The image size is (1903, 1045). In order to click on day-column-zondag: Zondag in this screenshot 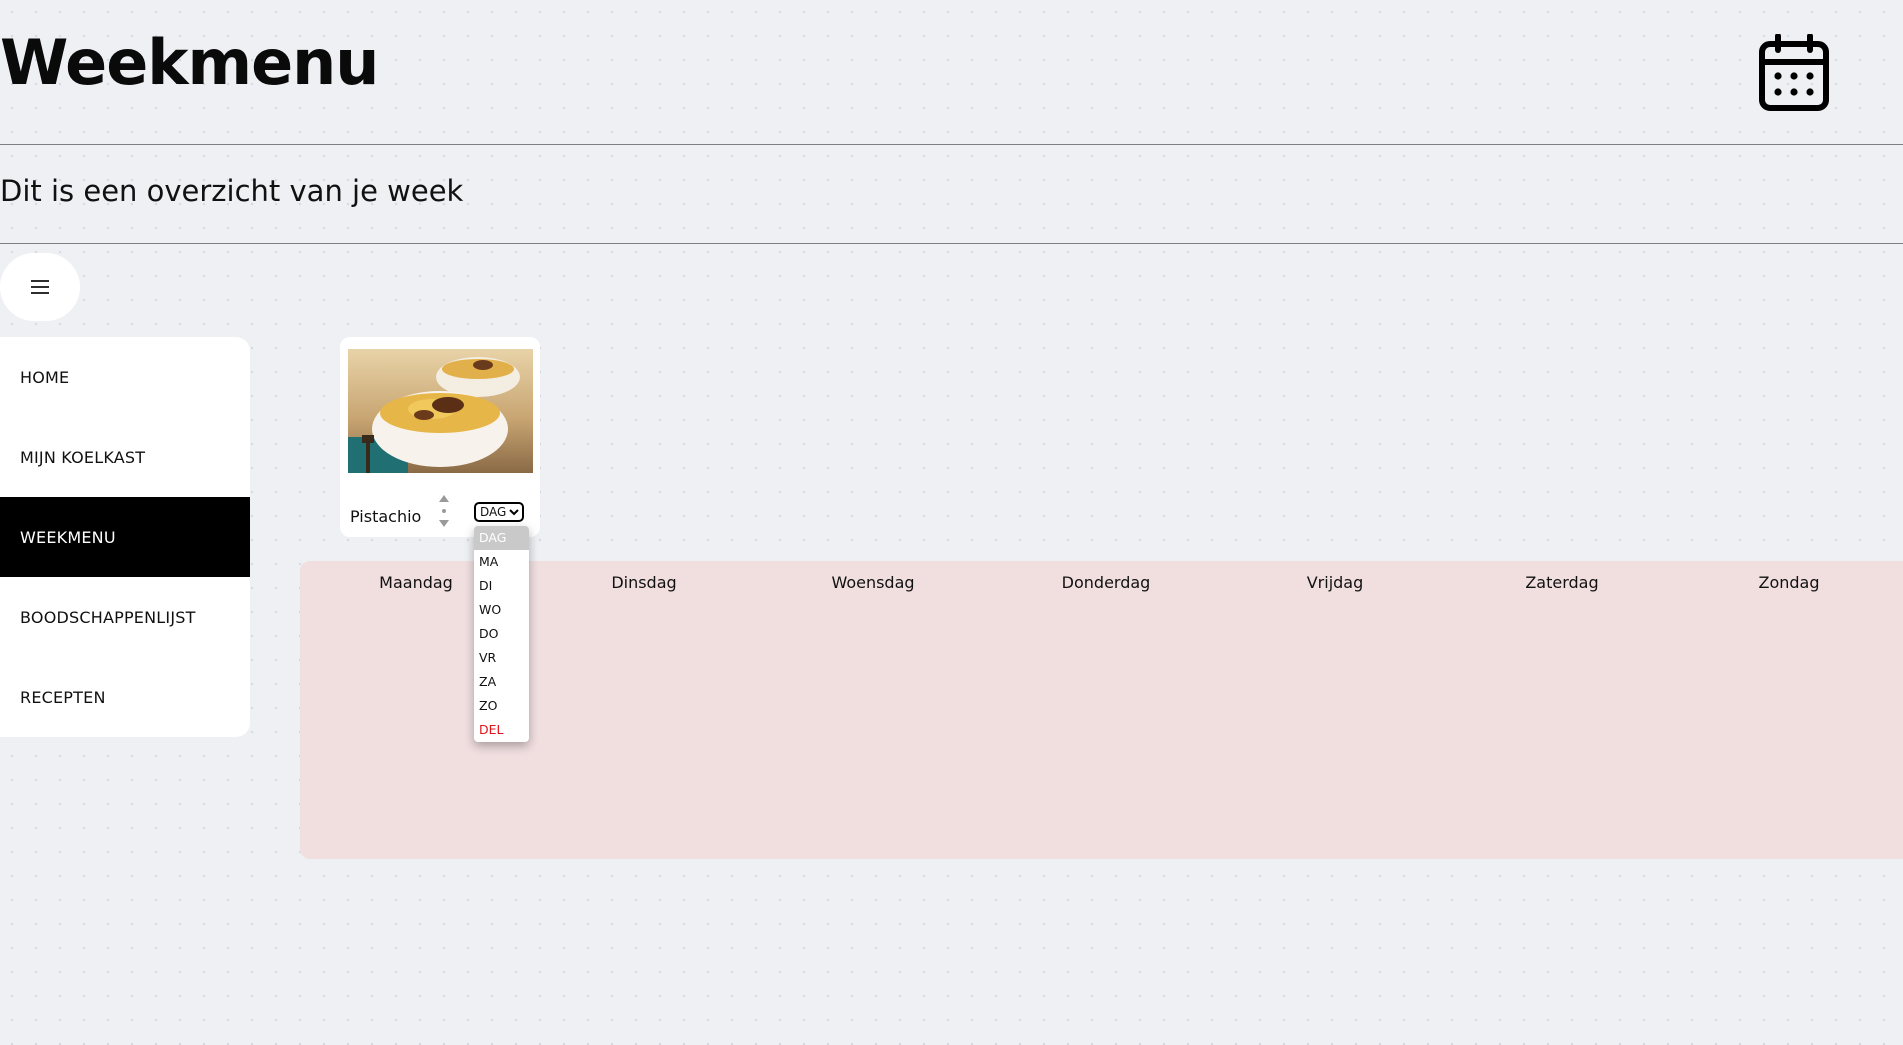, I will do `click(1789, 582)`.